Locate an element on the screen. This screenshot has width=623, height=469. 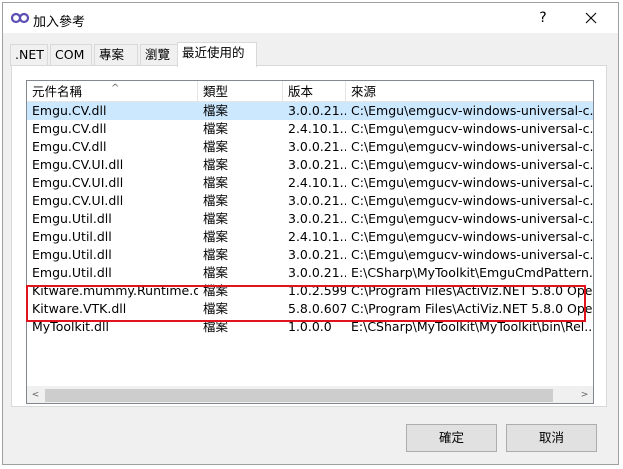
column-header-name-label: 元件名稱 is located at coordinates (57, 91).